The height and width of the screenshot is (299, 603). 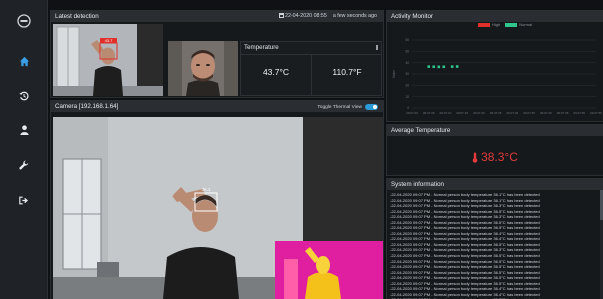 I want to click on x-tick-label: 09:07:55, so click(x=596, y=113).